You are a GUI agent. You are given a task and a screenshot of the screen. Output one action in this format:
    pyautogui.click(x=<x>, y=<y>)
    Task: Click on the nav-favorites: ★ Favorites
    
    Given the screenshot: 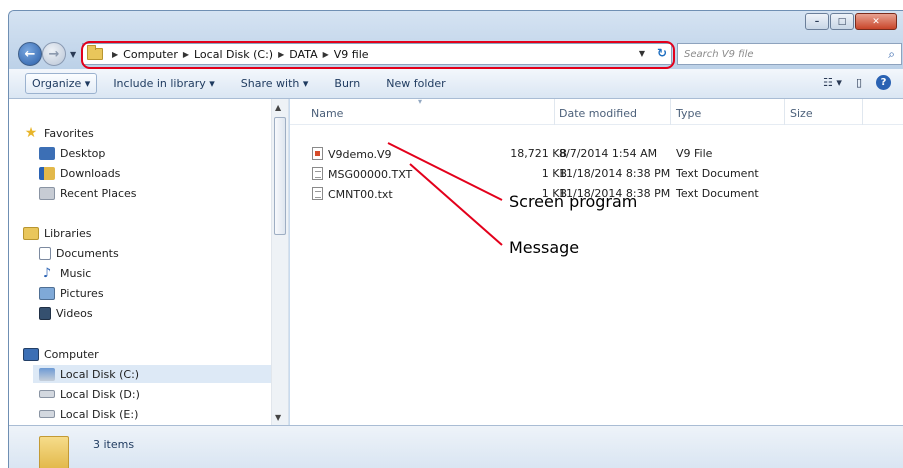 What is the action you would take?
    pyautogui.click(x=58, y=133)
    